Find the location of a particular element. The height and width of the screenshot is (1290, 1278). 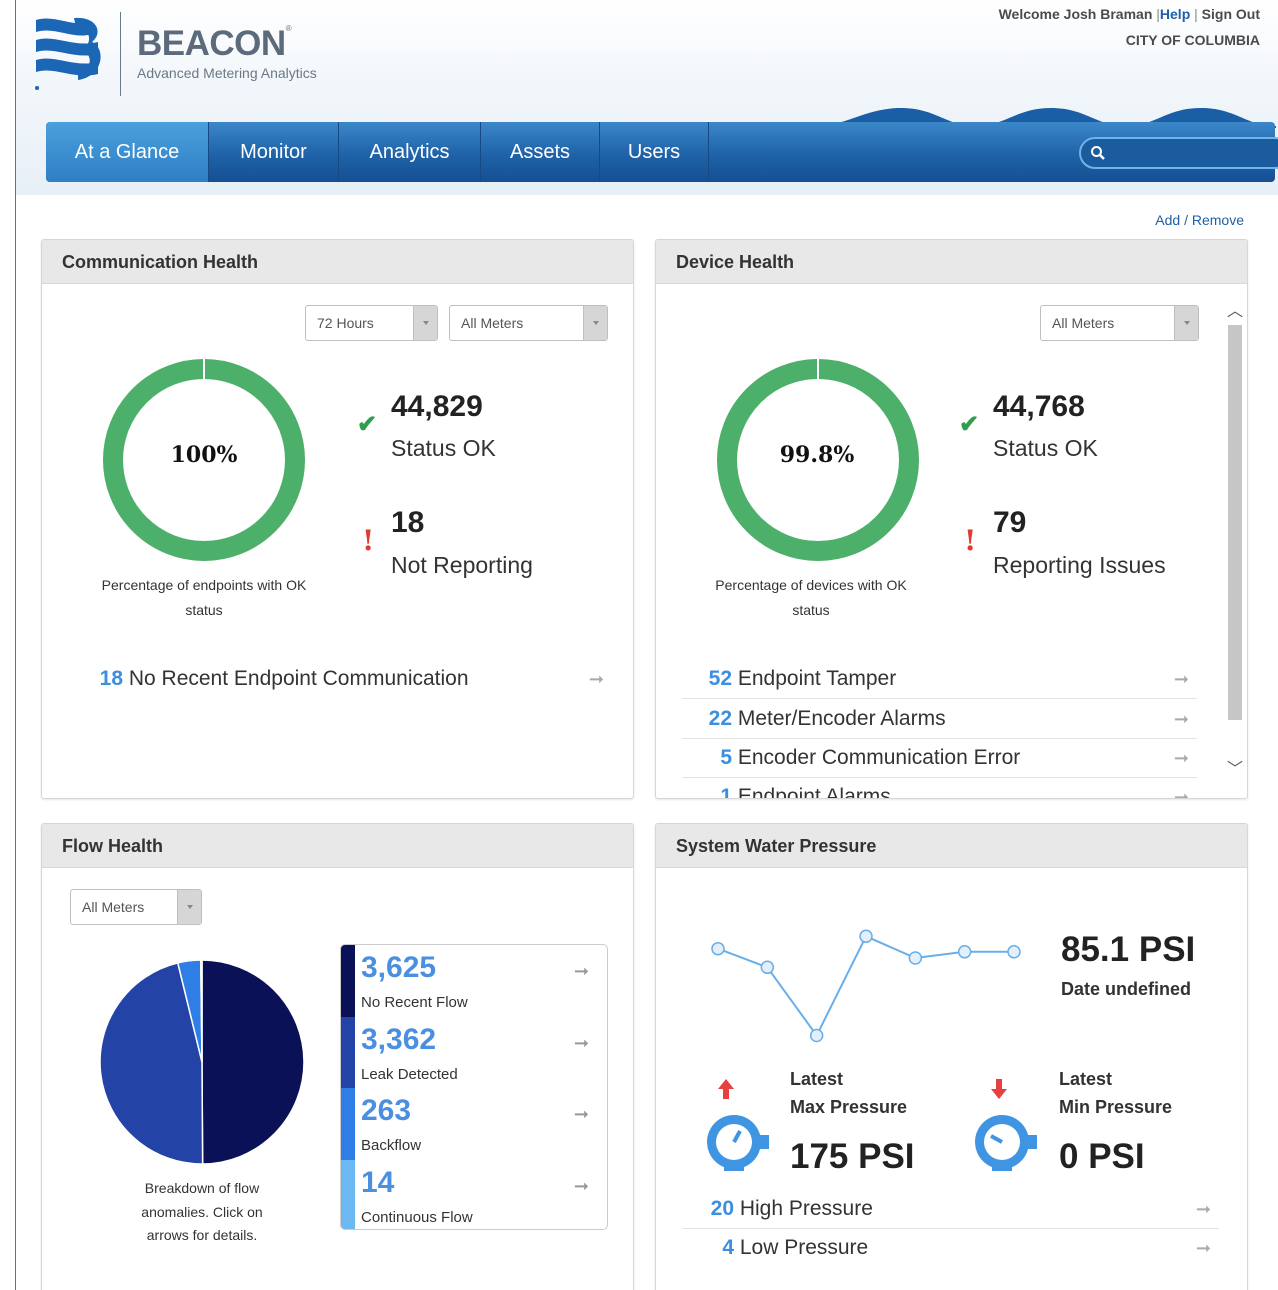

search-input is located at coordinates (1178, 153).